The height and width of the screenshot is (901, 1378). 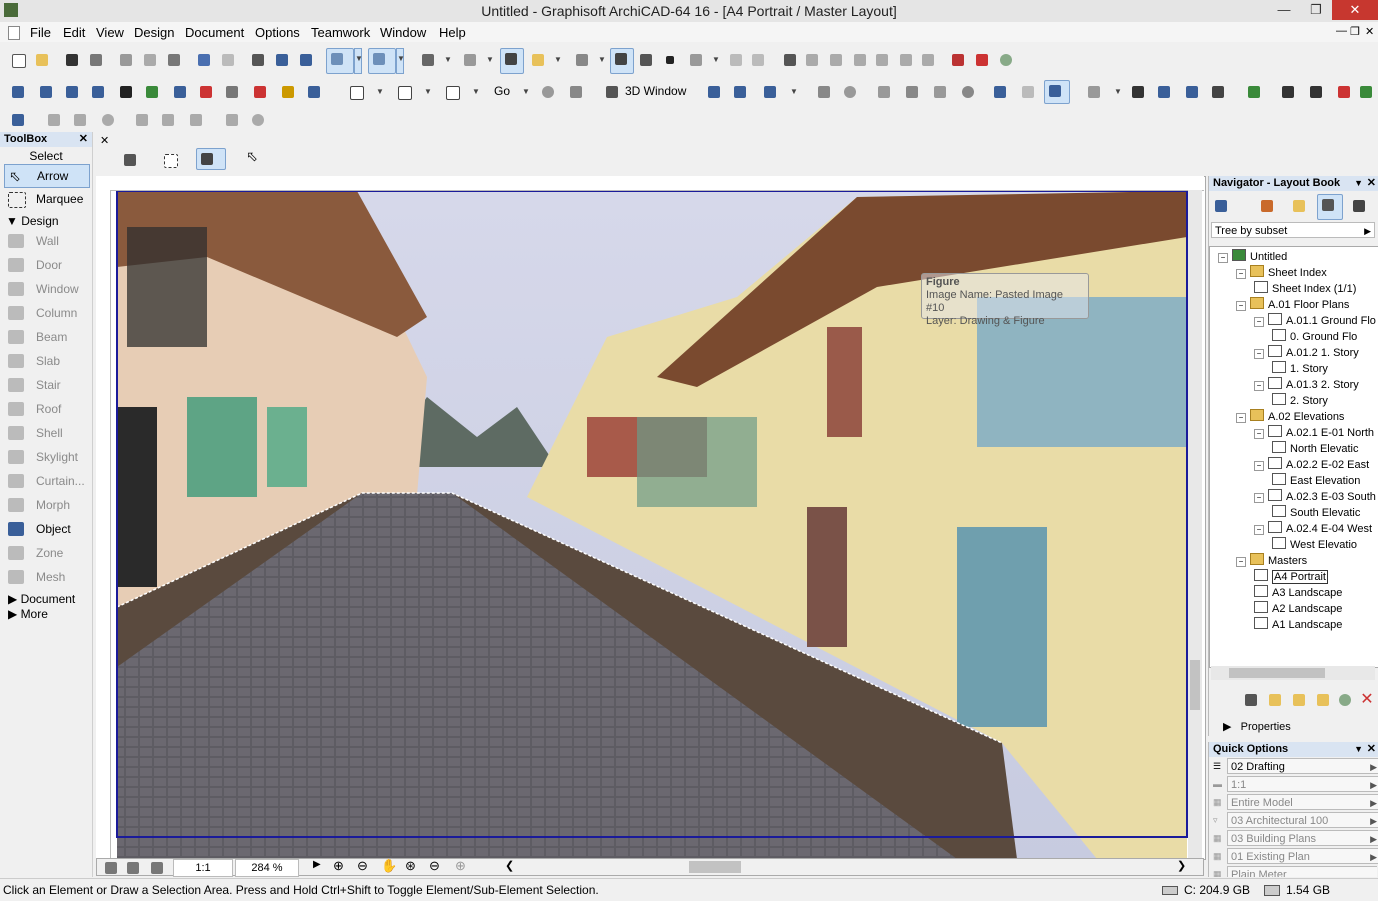 What do you see at coordinates (46, 361) in the screenshot?
I see `tool-slab: Slab` at bounding box center [46, 361].